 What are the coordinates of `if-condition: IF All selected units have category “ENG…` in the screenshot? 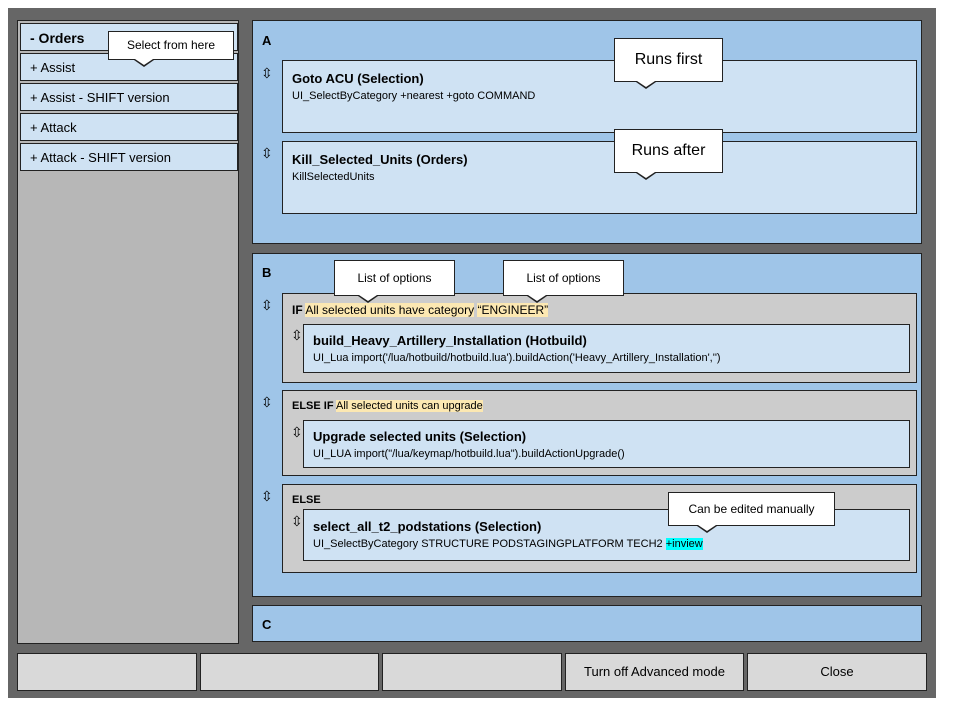 It's located at (420, 310).